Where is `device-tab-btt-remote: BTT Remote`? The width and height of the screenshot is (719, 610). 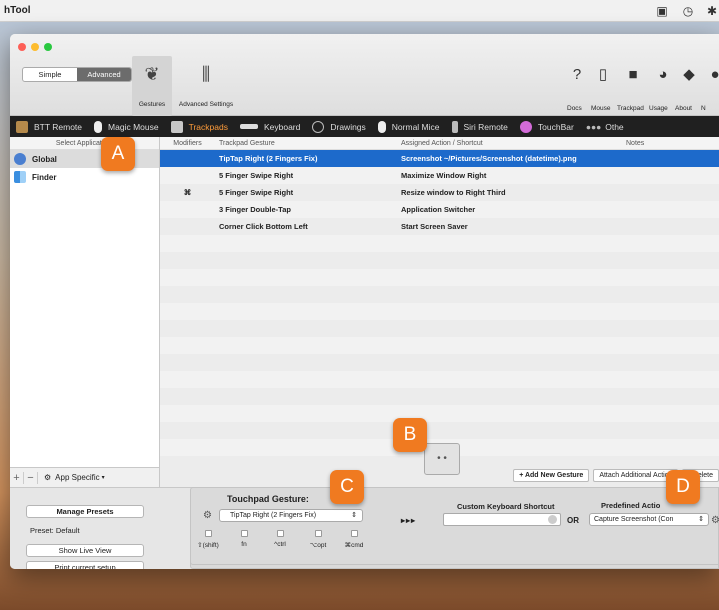
device-tab-btt-remote: BTT Remote is located at coordinates (49, 126).